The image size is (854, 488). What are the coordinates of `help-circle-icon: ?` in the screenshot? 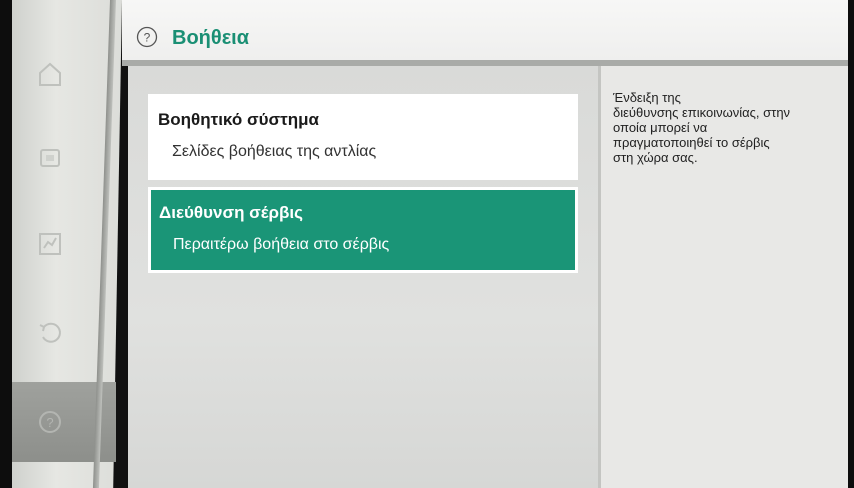 It's located at (147, 37).